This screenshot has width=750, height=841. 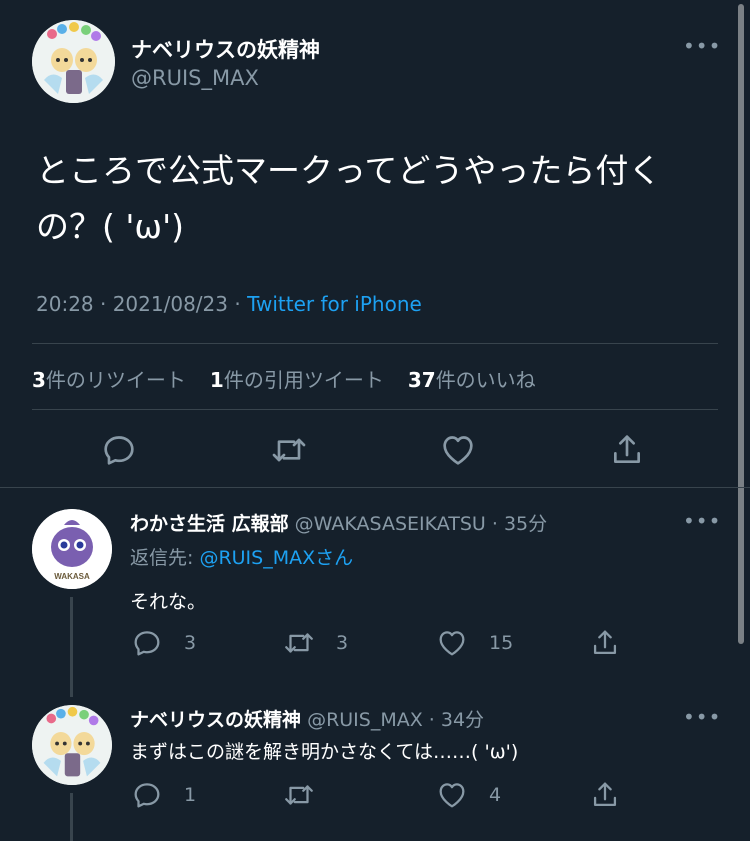 I want to click on timestamp: 20:28 · 2021/08/23 ·, so click(x=141, y=304).